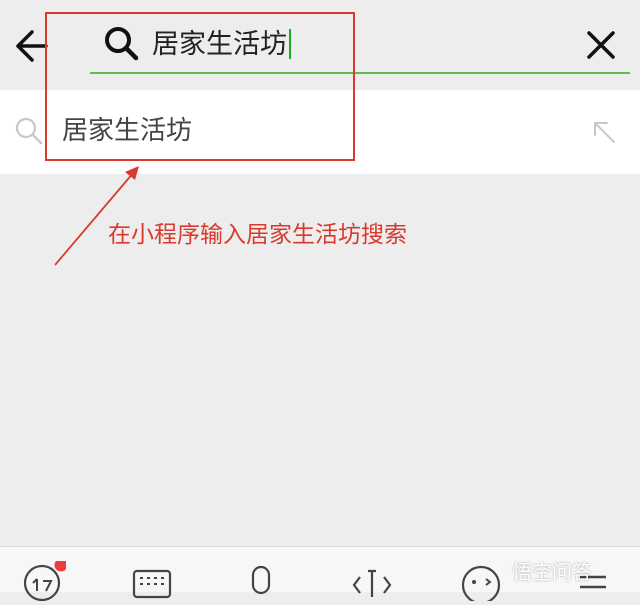  What do you see at coordinates (372, 581) in the screenshot?
I see `cursor-icon` at bounding box center [372, 581].